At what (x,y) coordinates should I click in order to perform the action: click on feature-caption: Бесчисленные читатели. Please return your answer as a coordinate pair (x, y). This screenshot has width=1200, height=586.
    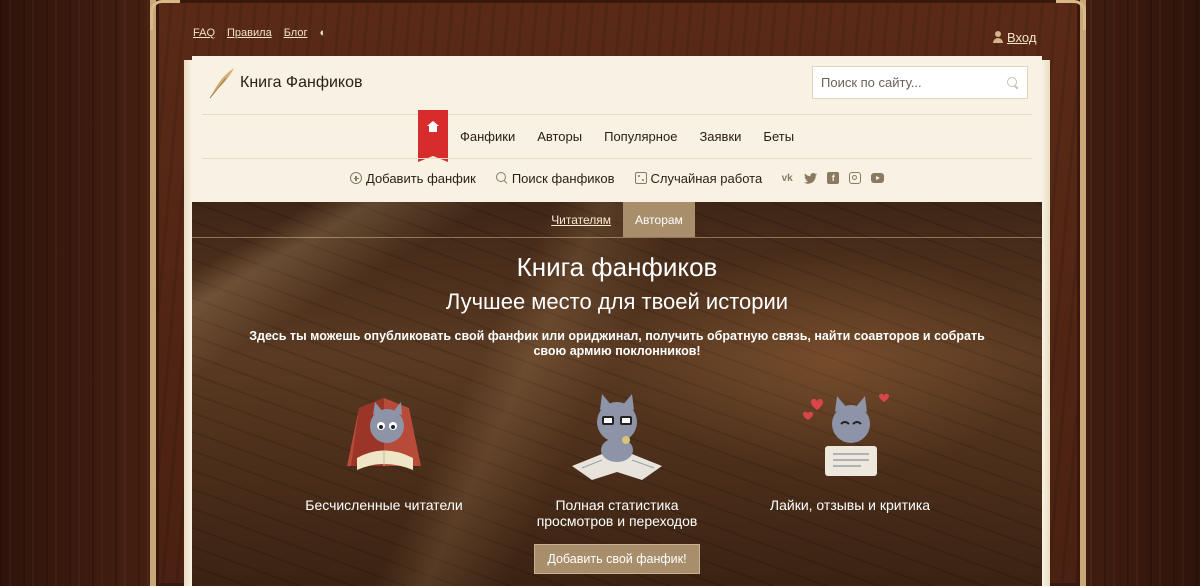
    Looking at the image, I should click on (384, 505).